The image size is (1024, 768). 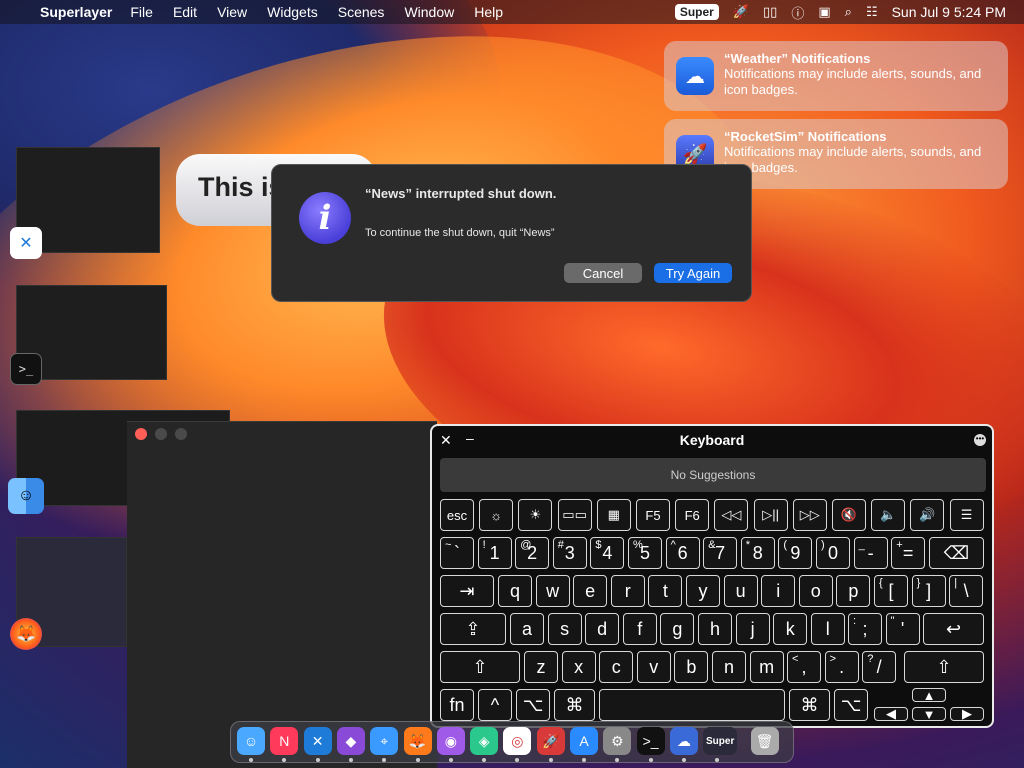 What do you see at coordinates (804, 667) in the screenshot?
I see `key-extra3-0: <,` at bounding box center [804, 667].